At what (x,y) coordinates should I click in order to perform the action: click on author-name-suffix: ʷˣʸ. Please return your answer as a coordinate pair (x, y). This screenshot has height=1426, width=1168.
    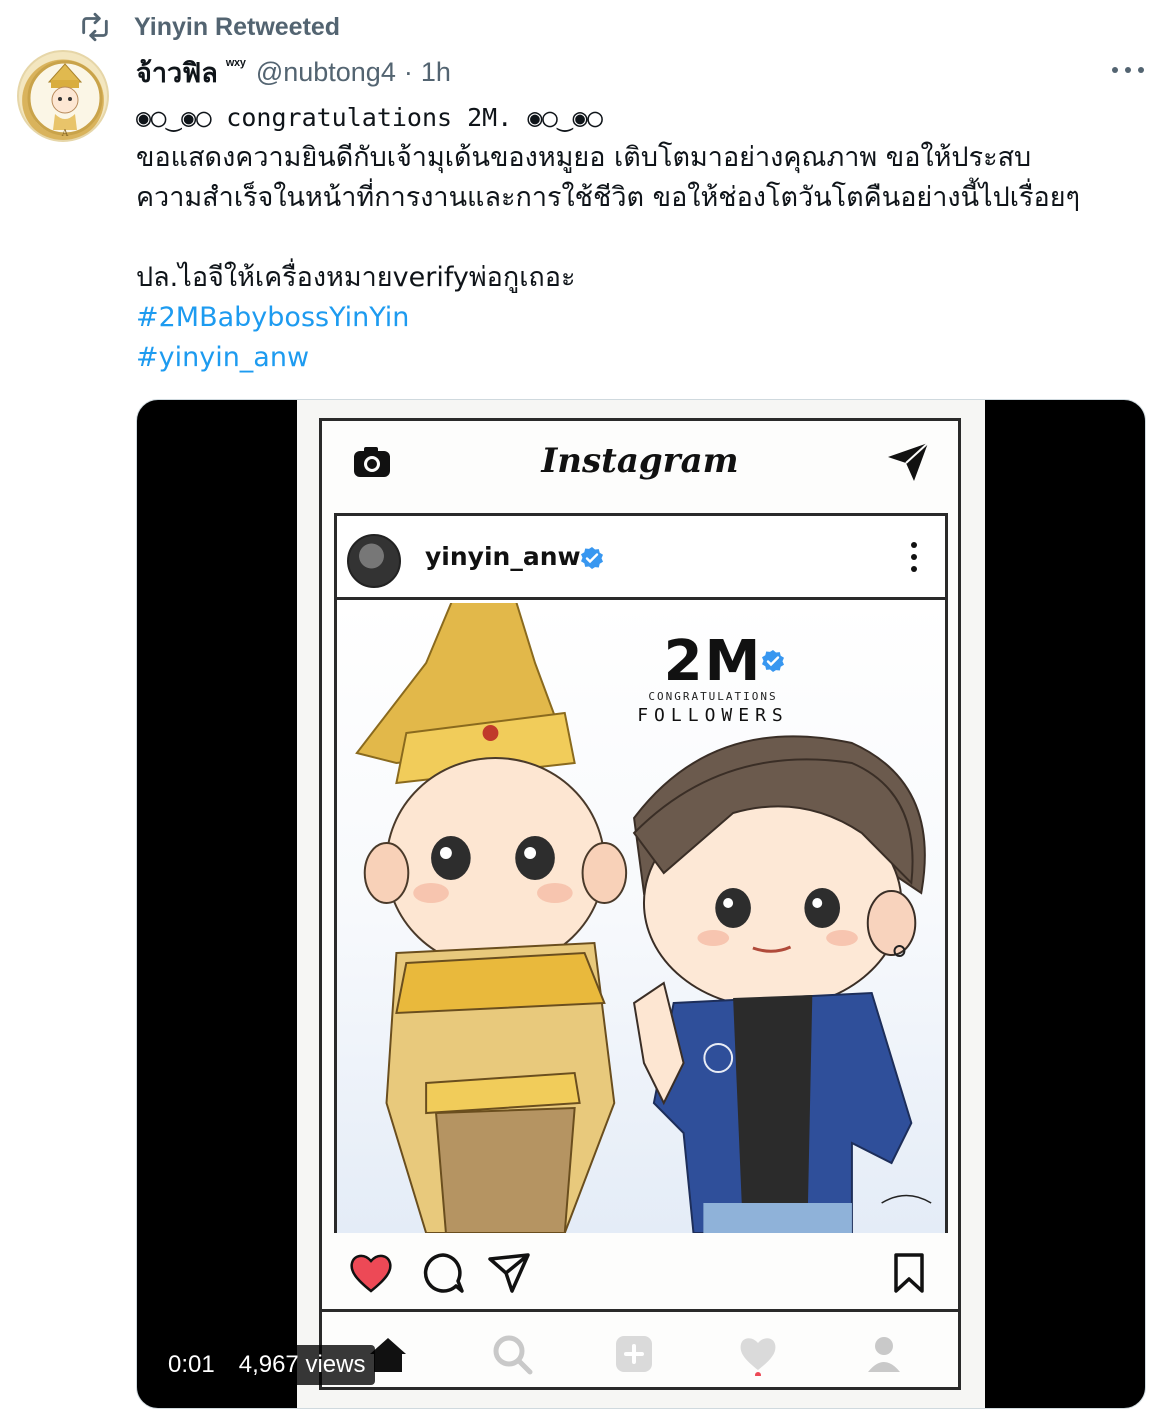
    Looking at the image, I should click on (236, 66).